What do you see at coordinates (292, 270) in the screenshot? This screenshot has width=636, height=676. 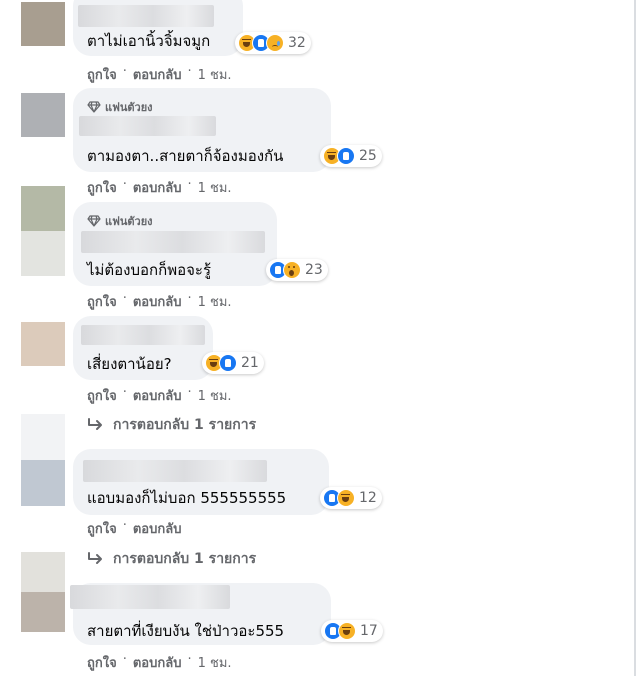 I see `wow-reaction-icon` at bounding box center [292, 270].